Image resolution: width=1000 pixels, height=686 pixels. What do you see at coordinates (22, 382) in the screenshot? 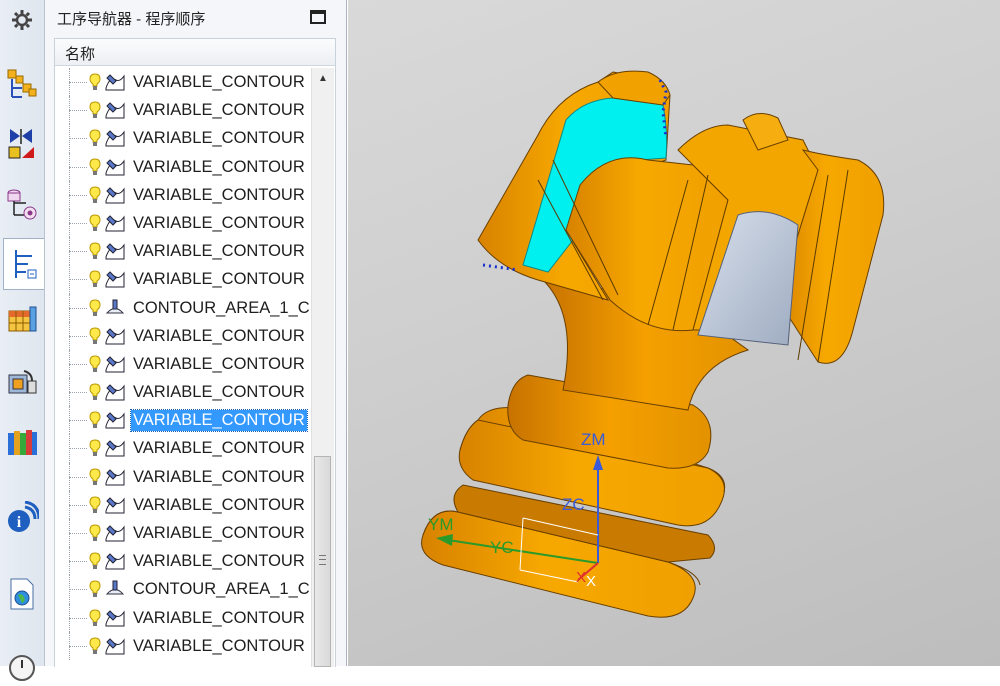
I see `reuse-library-icon` at bounding box center [22, 382].